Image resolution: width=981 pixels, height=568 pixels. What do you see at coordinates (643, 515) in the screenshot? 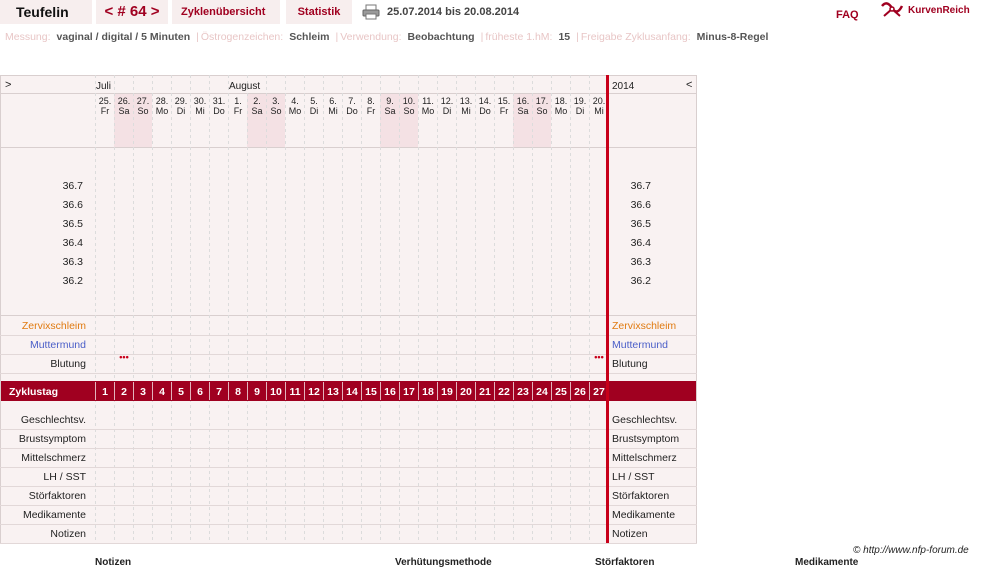
I see `extra-row-label-right: Medikamente` at bounding box center [643, 515].